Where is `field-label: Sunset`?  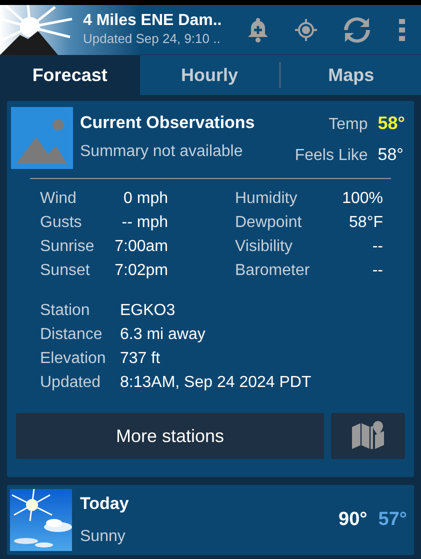
field-label: Sunset is located at coordinates (65, 271).